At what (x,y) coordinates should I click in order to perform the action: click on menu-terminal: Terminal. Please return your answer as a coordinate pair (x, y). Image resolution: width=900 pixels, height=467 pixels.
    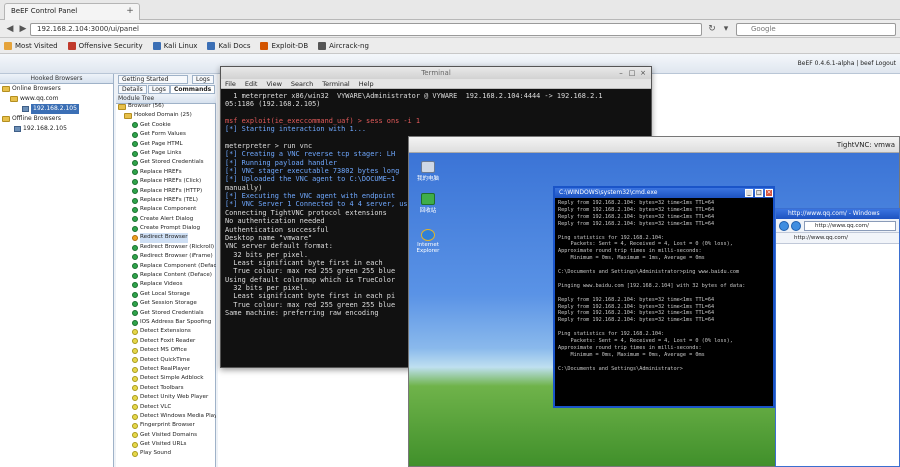
    Looking at the image, I should click on (335, 84).